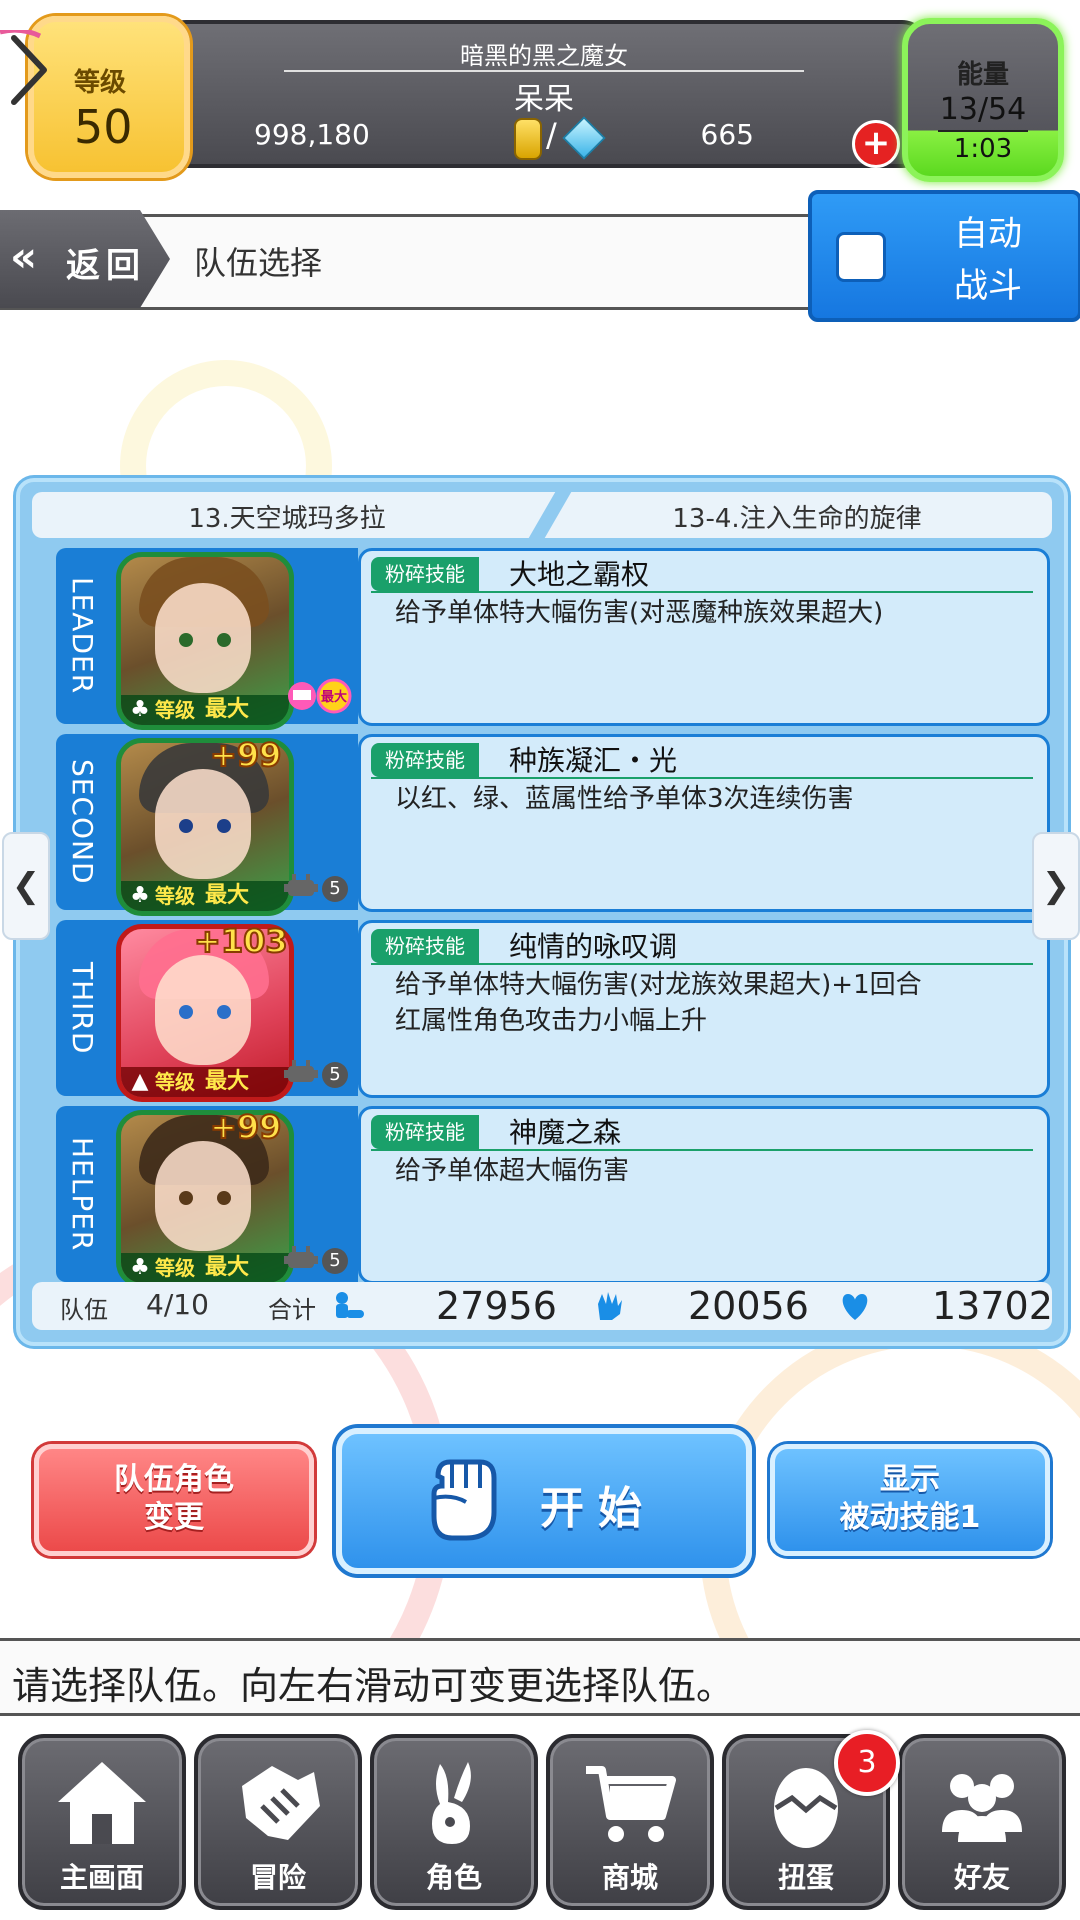  I want to click on skill-card: 粉碎技能 大地之霸权 给予单体特大幅伤害(对恶魔种族效果超大), so click(704, 637).